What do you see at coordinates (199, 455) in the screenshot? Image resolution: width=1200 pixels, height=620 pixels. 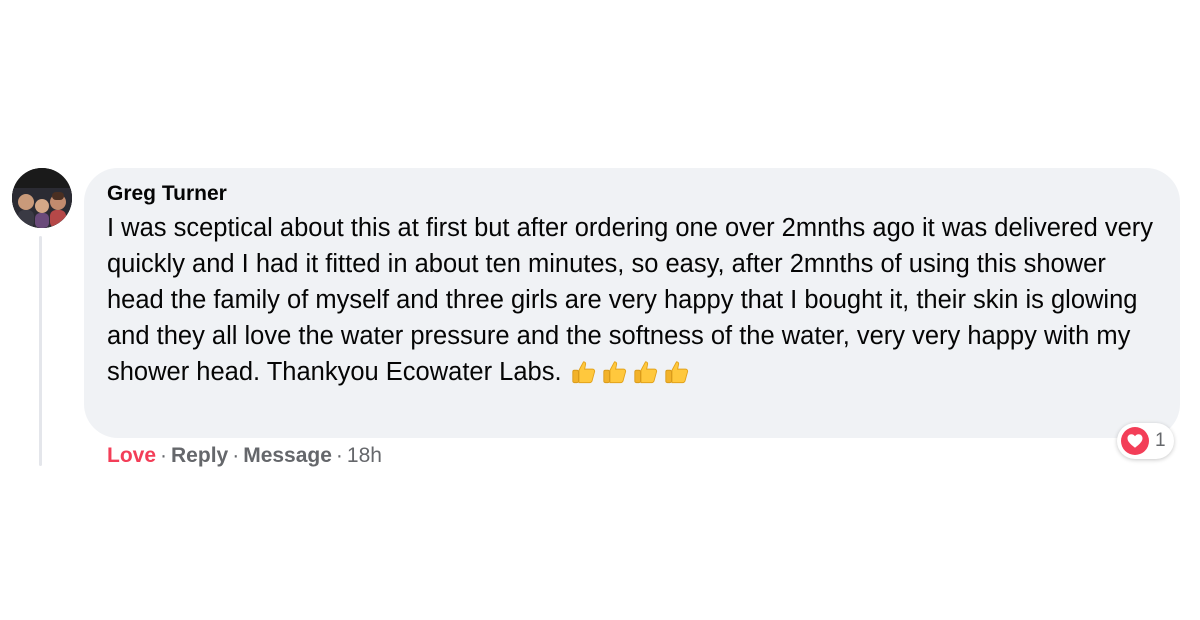 I see `reply-button: Reply` at bounding box center [199, 455].